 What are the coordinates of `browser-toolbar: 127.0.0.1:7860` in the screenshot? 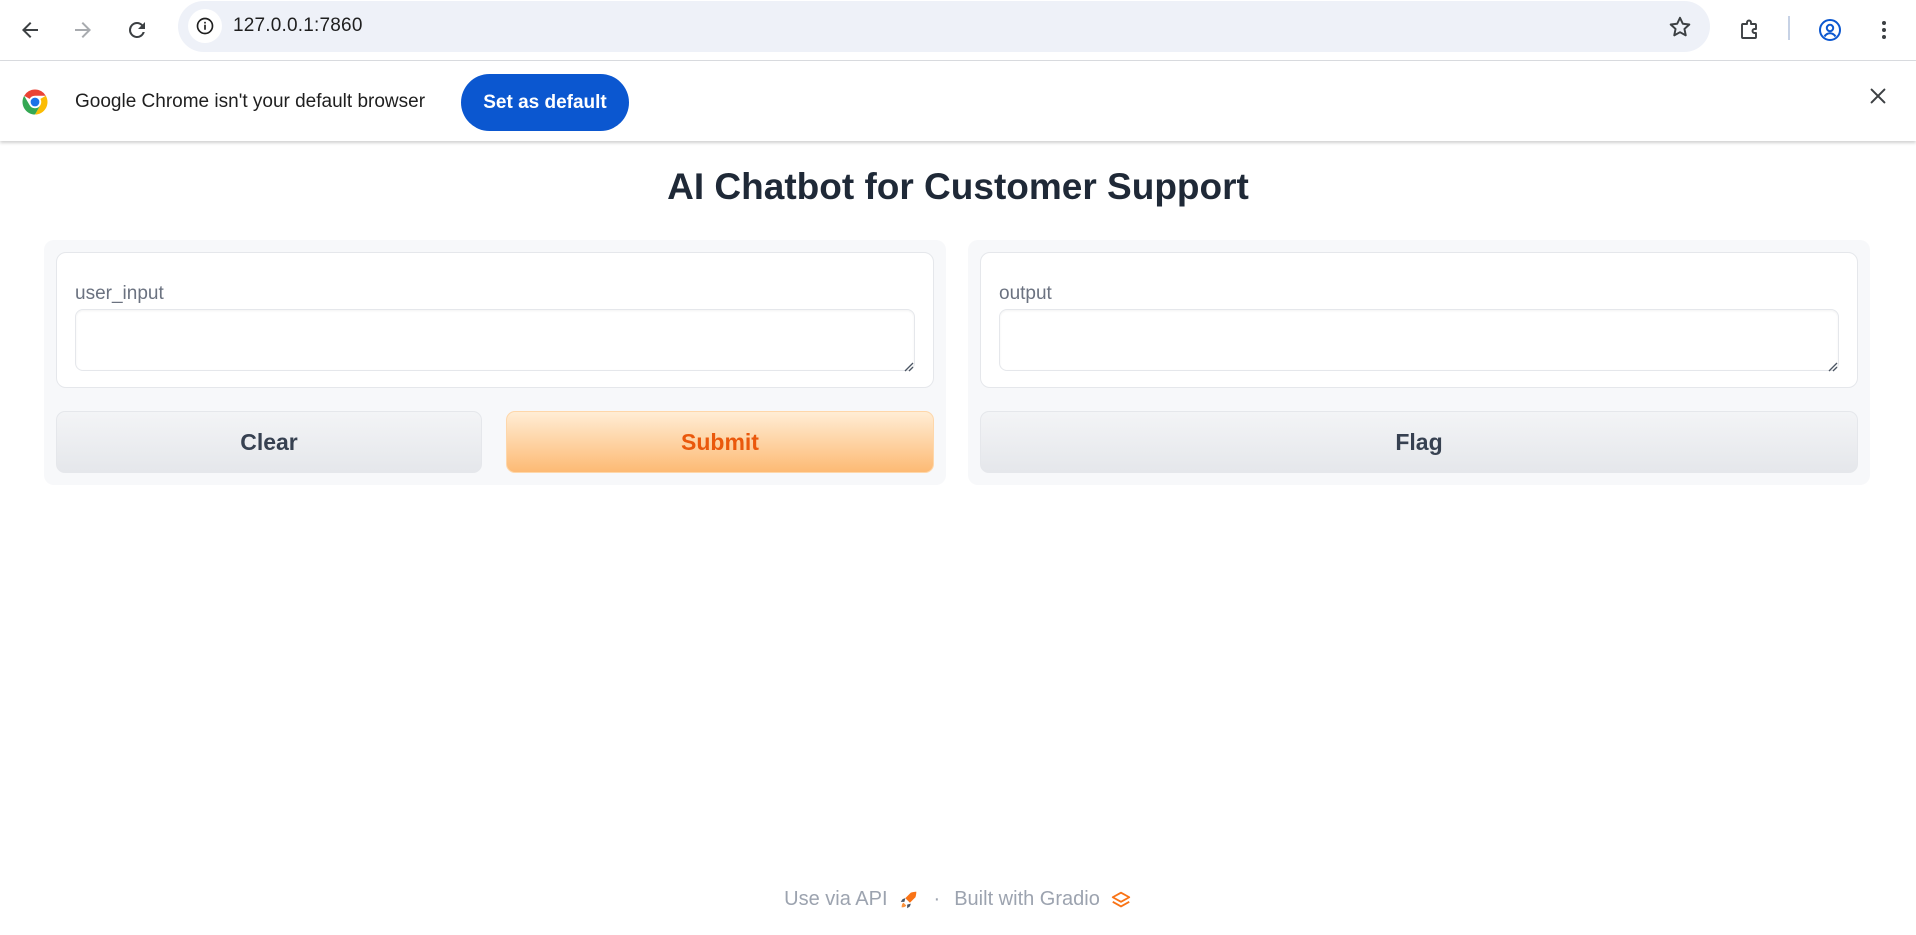 It's located at (958, 30).